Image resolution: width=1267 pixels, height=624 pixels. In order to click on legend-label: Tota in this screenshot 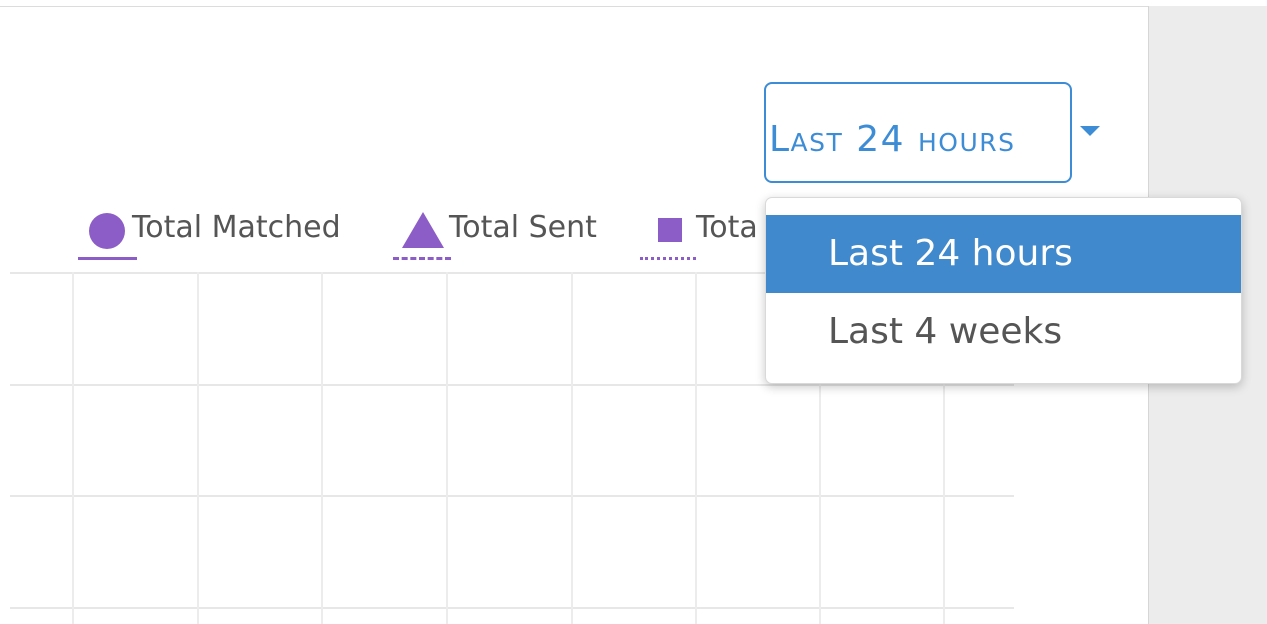, I will do `click(727, 227)`.